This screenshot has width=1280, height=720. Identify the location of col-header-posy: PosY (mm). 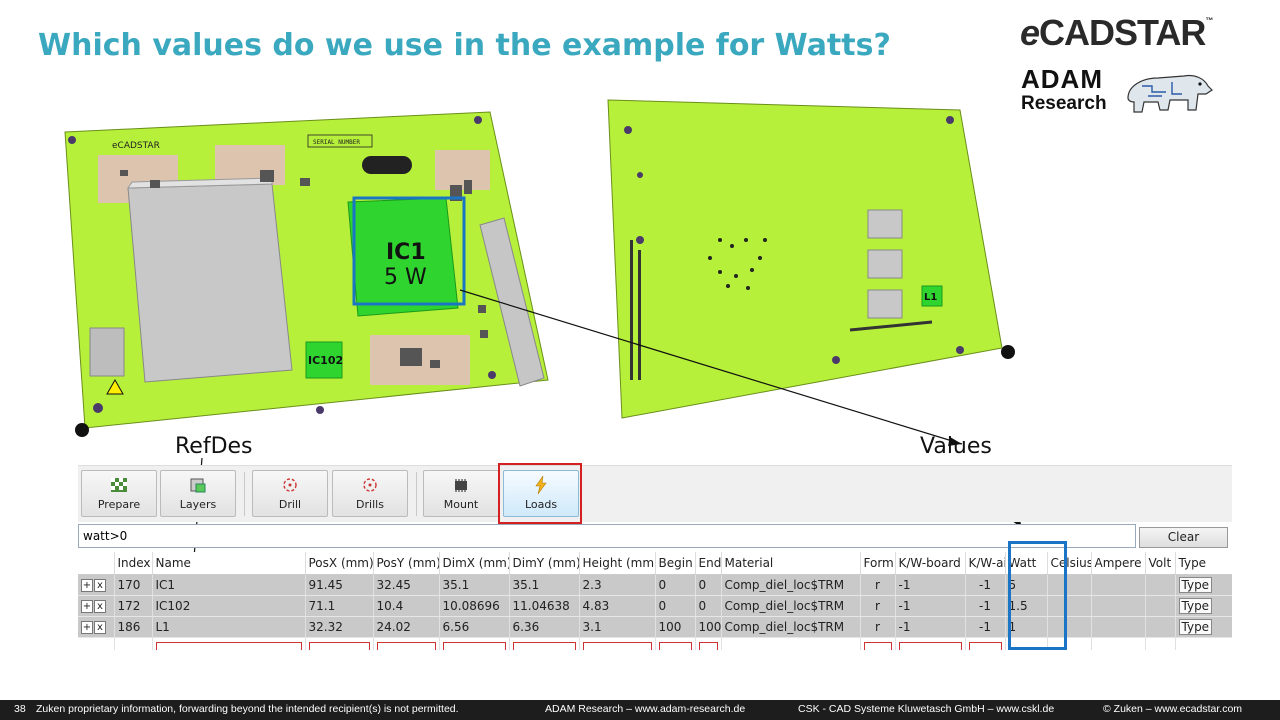
(406, 563).